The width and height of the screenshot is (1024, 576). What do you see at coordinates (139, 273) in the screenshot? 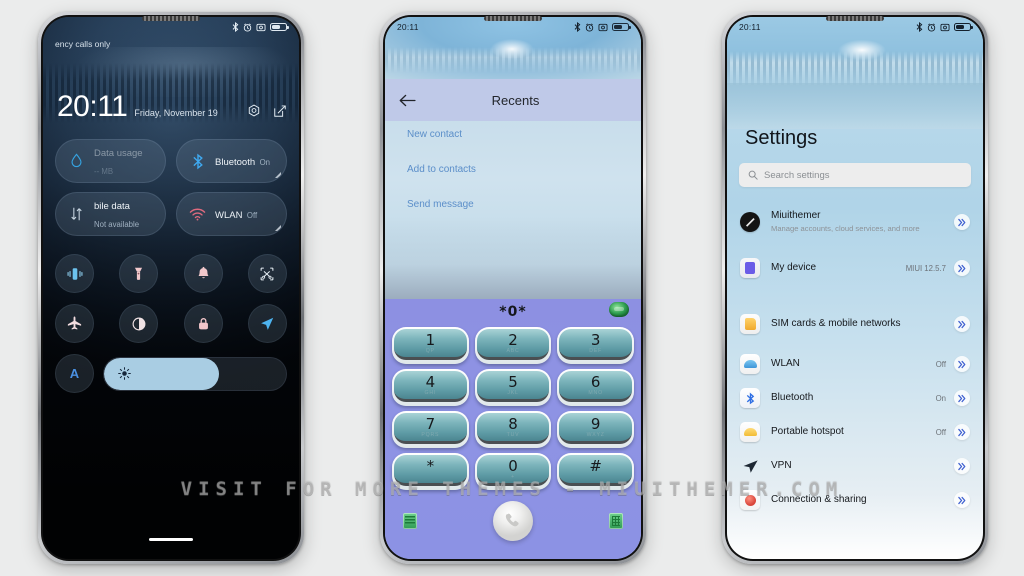
I see `toggle-flashlight` at bounding box center [139, 273].